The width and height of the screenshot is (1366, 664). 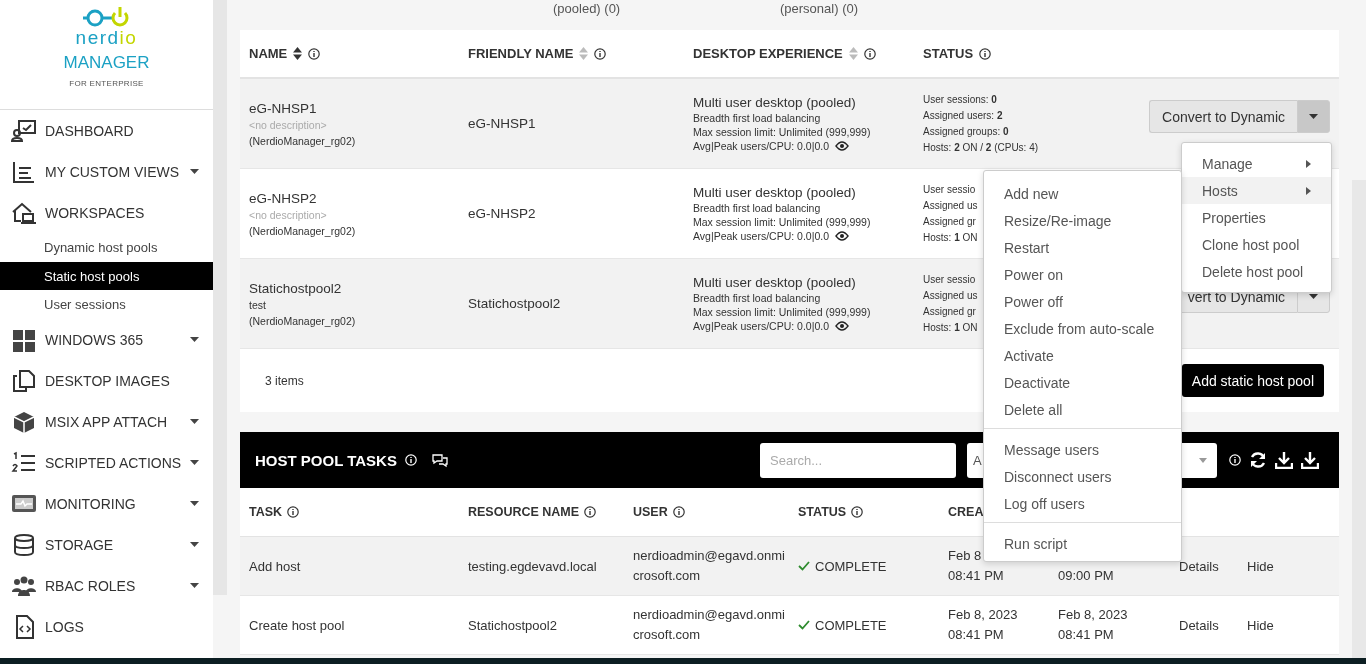 What do you see at coordinates (804, 625) in the screenshot?
I see `check-icon` at bounding box center [804, 625].